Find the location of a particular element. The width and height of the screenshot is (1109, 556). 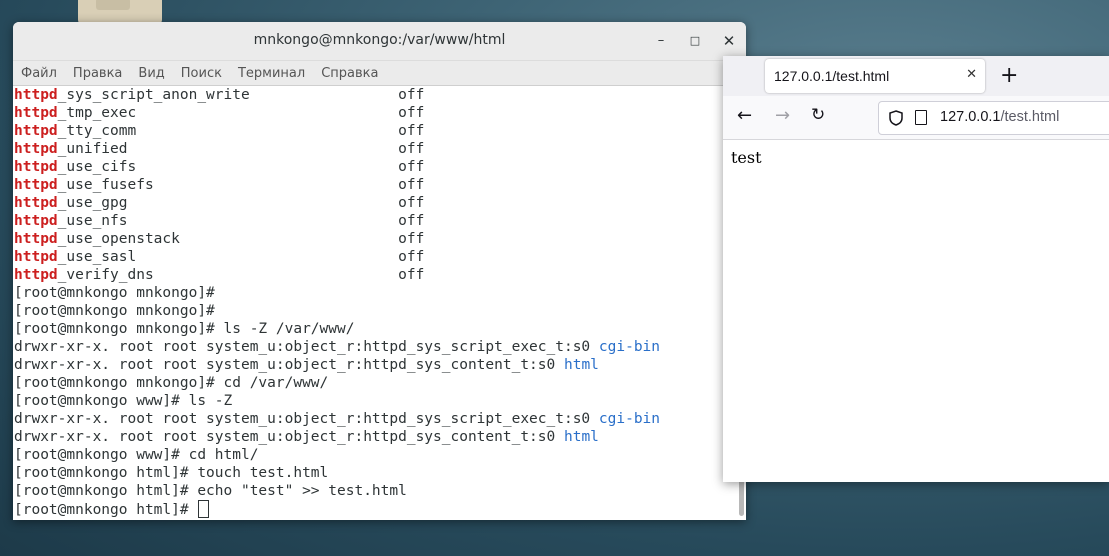

tab-test-html: 127.0.0.1/test.html ✕ is located at coordinates (875, 76).